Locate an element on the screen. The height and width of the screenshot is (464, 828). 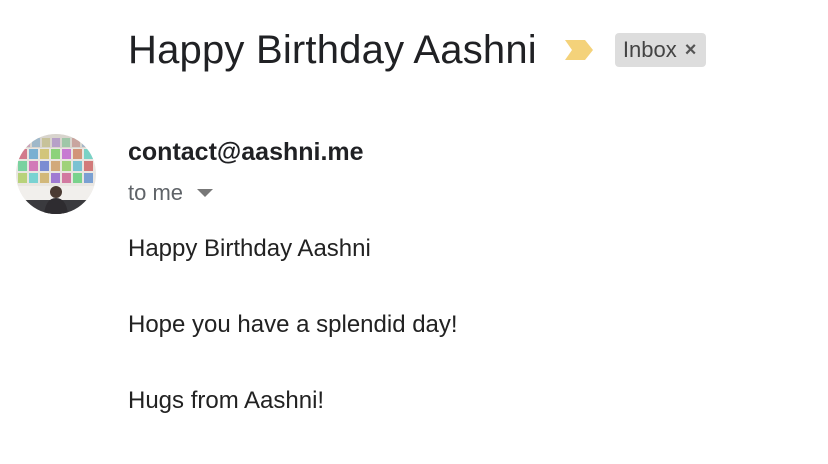
remove-label-icon: × is located at coordinates (691, 50).